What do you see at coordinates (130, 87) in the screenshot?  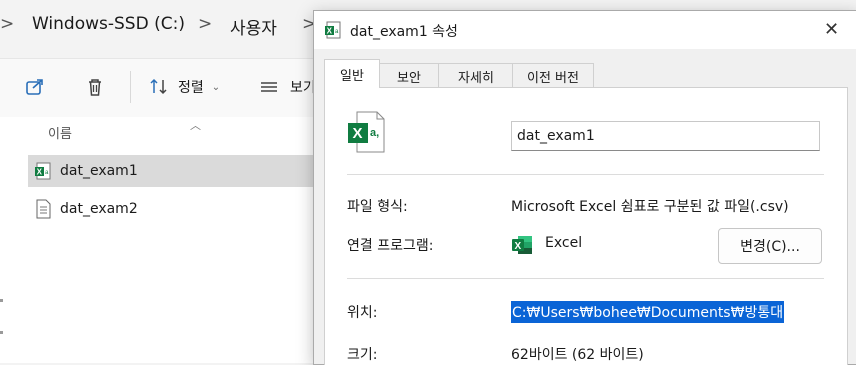 I see `toolbar-divider` at bounding box center [130, 87].